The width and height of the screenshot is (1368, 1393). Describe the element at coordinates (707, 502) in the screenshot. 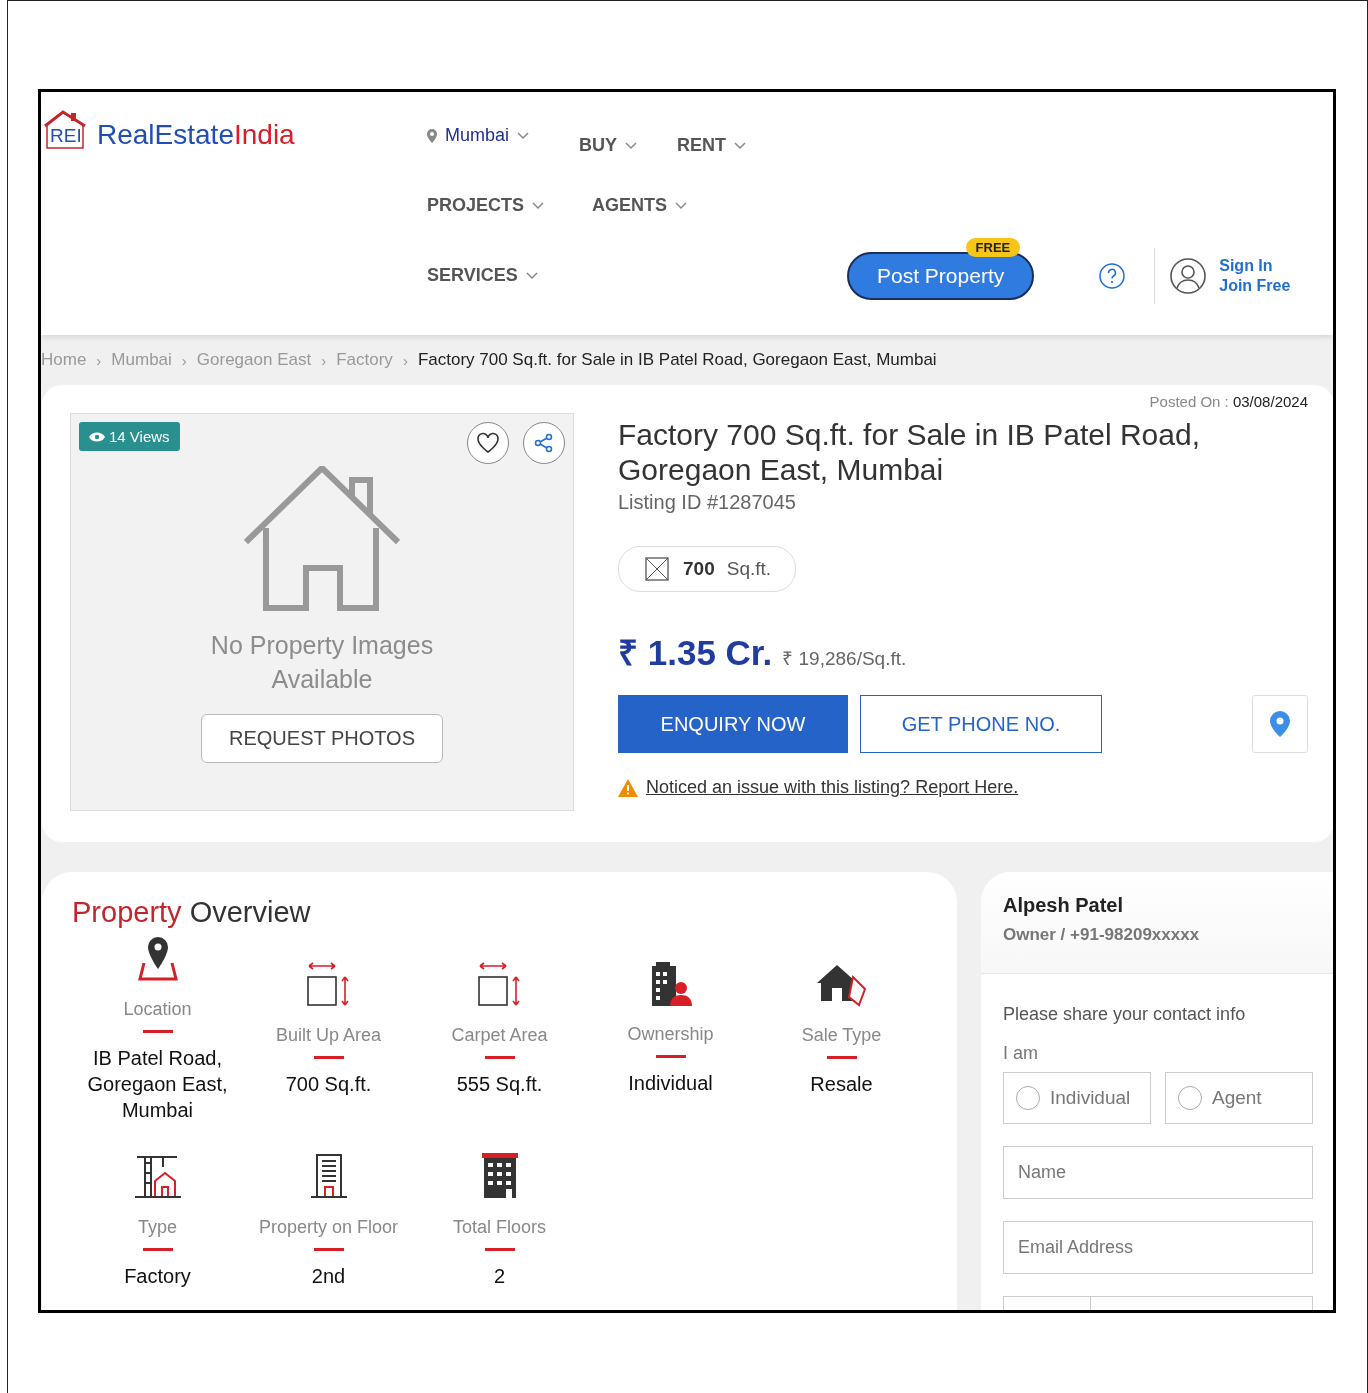

I see `listing-id: Listing ID #1287045` at that location.